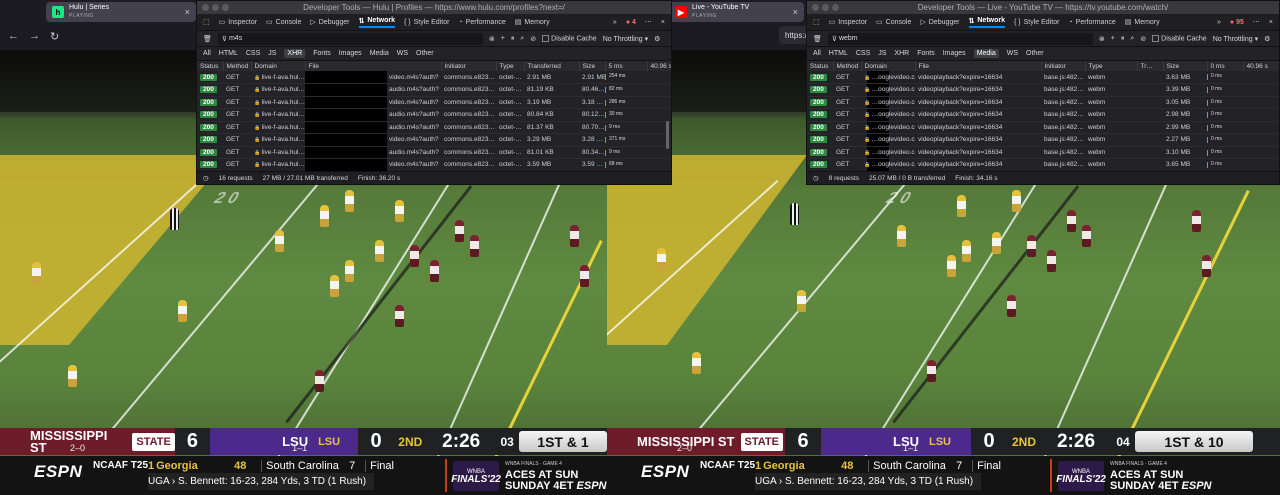 The height and width of the screenshot is (495, 1280). What do you see at coordinates (187, 12) in the screenshot?
I see `tab-close-icon: ×` at bounding box center [187, 12].